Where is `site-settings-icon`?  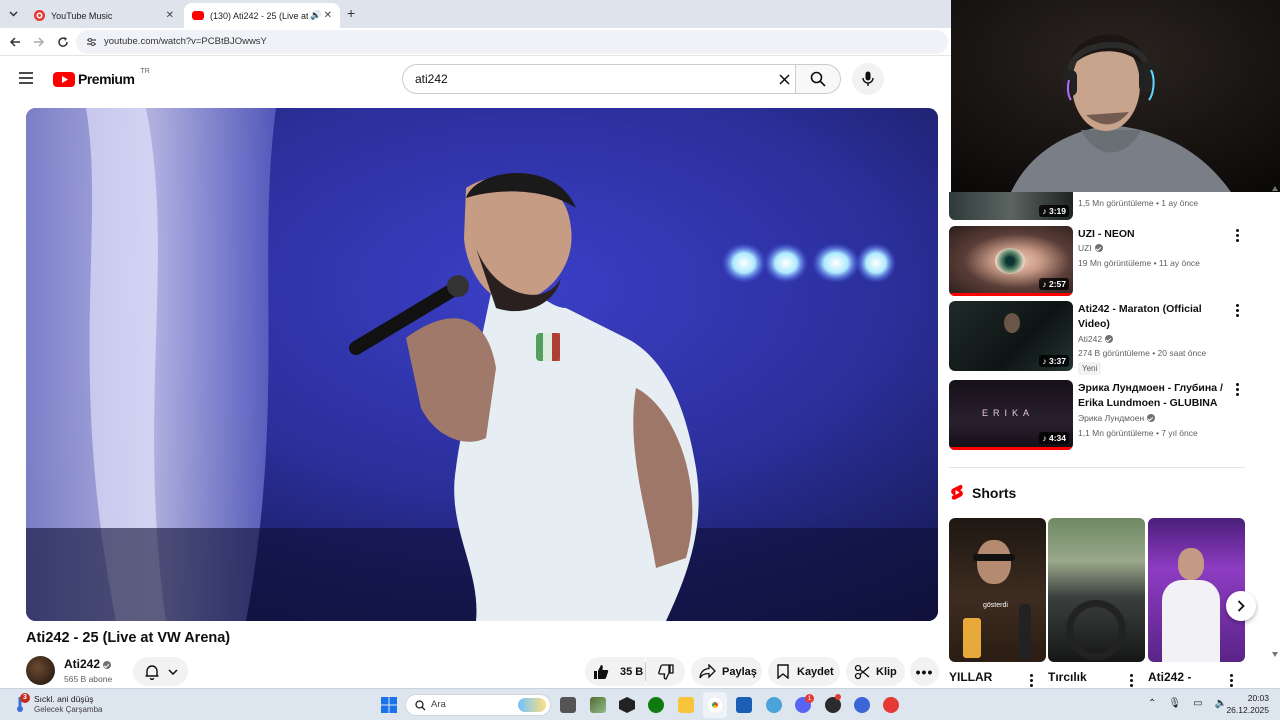
site-settings-icon is located at coordinates (91, 42).